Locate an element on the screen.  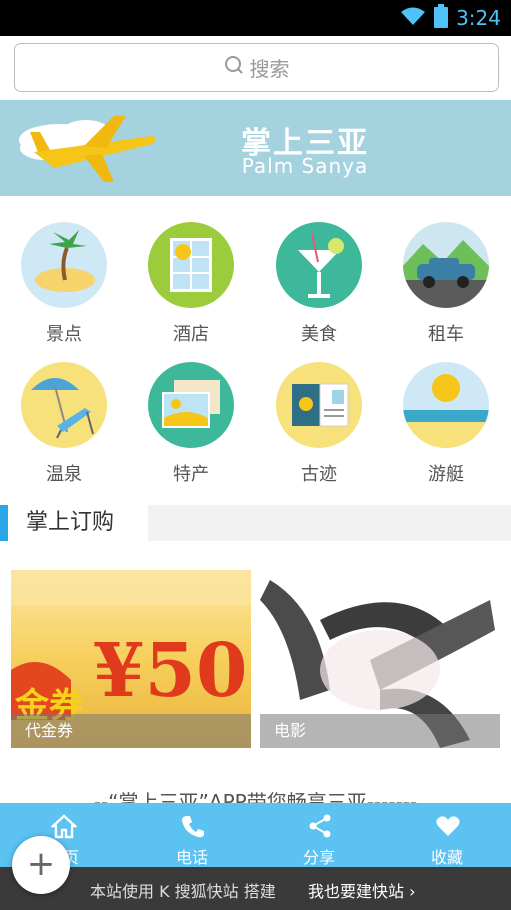
category-label: 租车 is located at coordinates (446, 334).